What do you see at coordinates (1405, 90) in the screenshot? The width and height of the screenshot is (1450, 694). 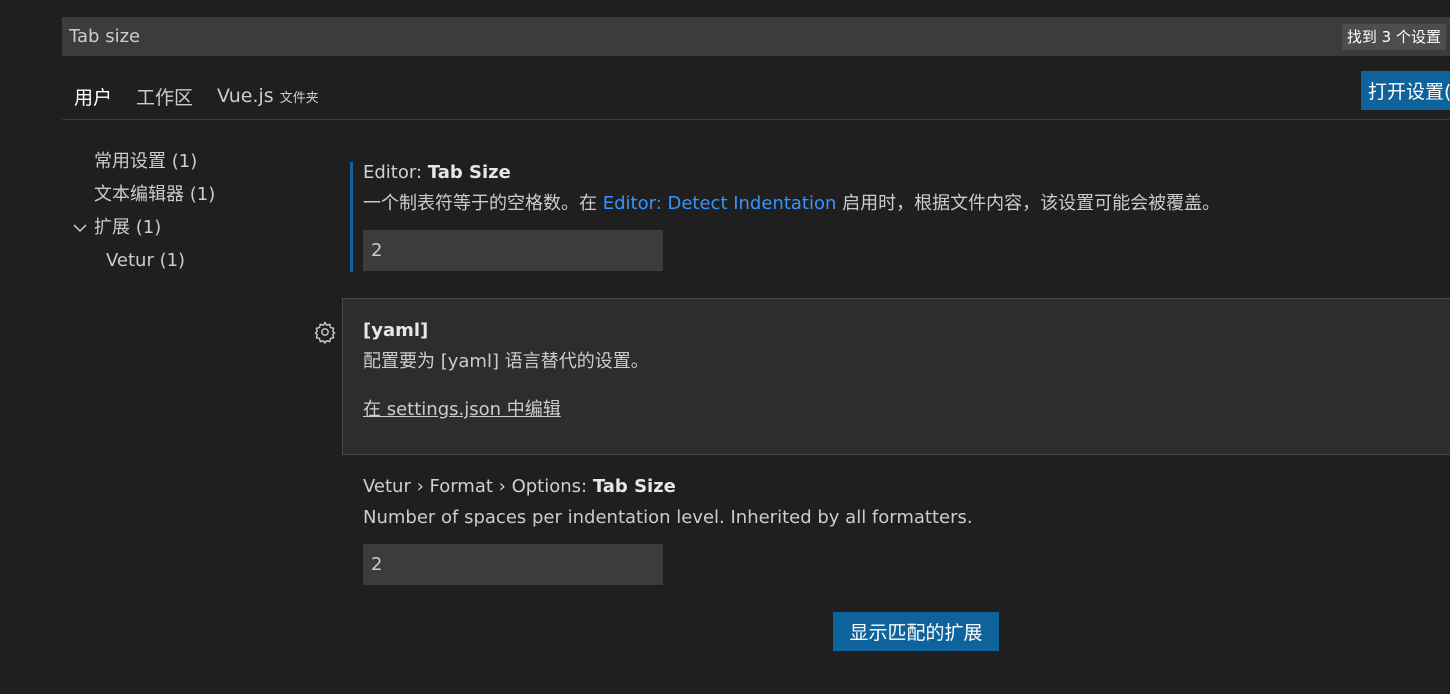 I see `open-settings-json-button: 打开设置(json)` at bounding box center [1405, 90].